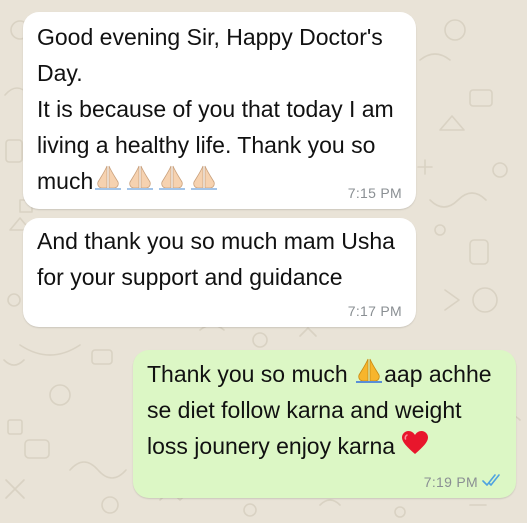 The height and width of the screenshot is (523, 527). I want to click on message-timestamp: 7:17 PM, so click(374, 311).